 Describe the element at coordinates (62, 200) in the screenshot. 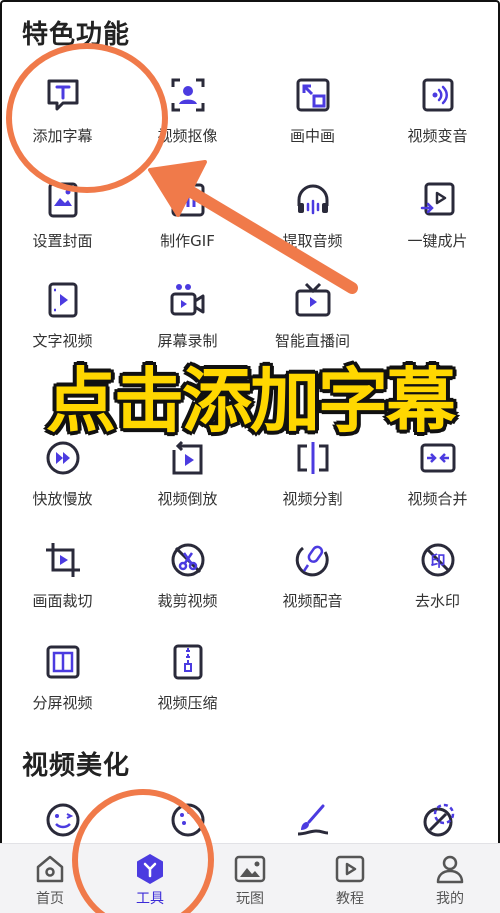

I see `cover-image-icon` at that location.